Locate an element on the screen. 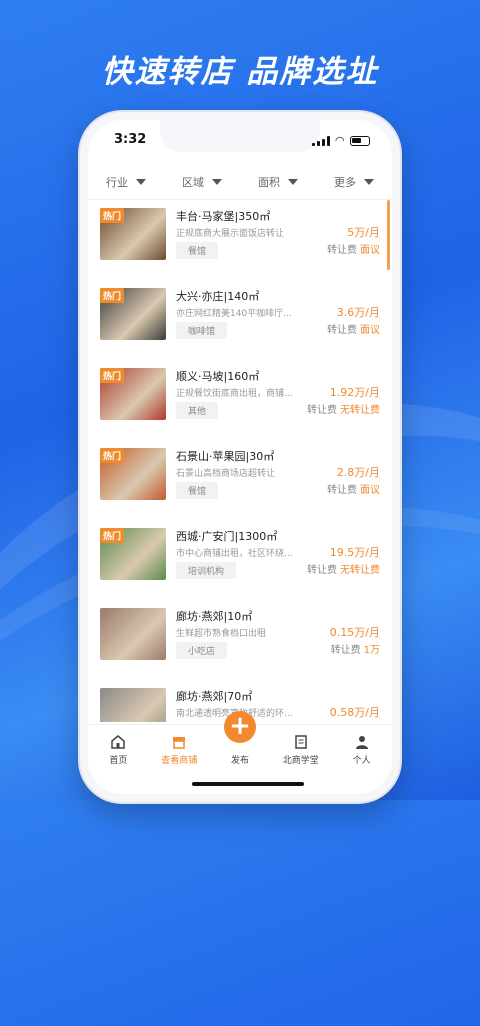 This screenshot has height=1026, width=480. home-icon is located at coordinates (118, 742).